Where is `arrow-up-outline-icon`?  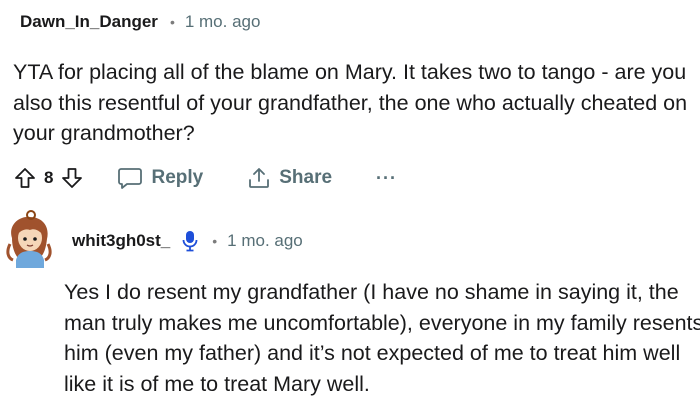 arrow-up-outline-icon is located at coordinates (25, 178).